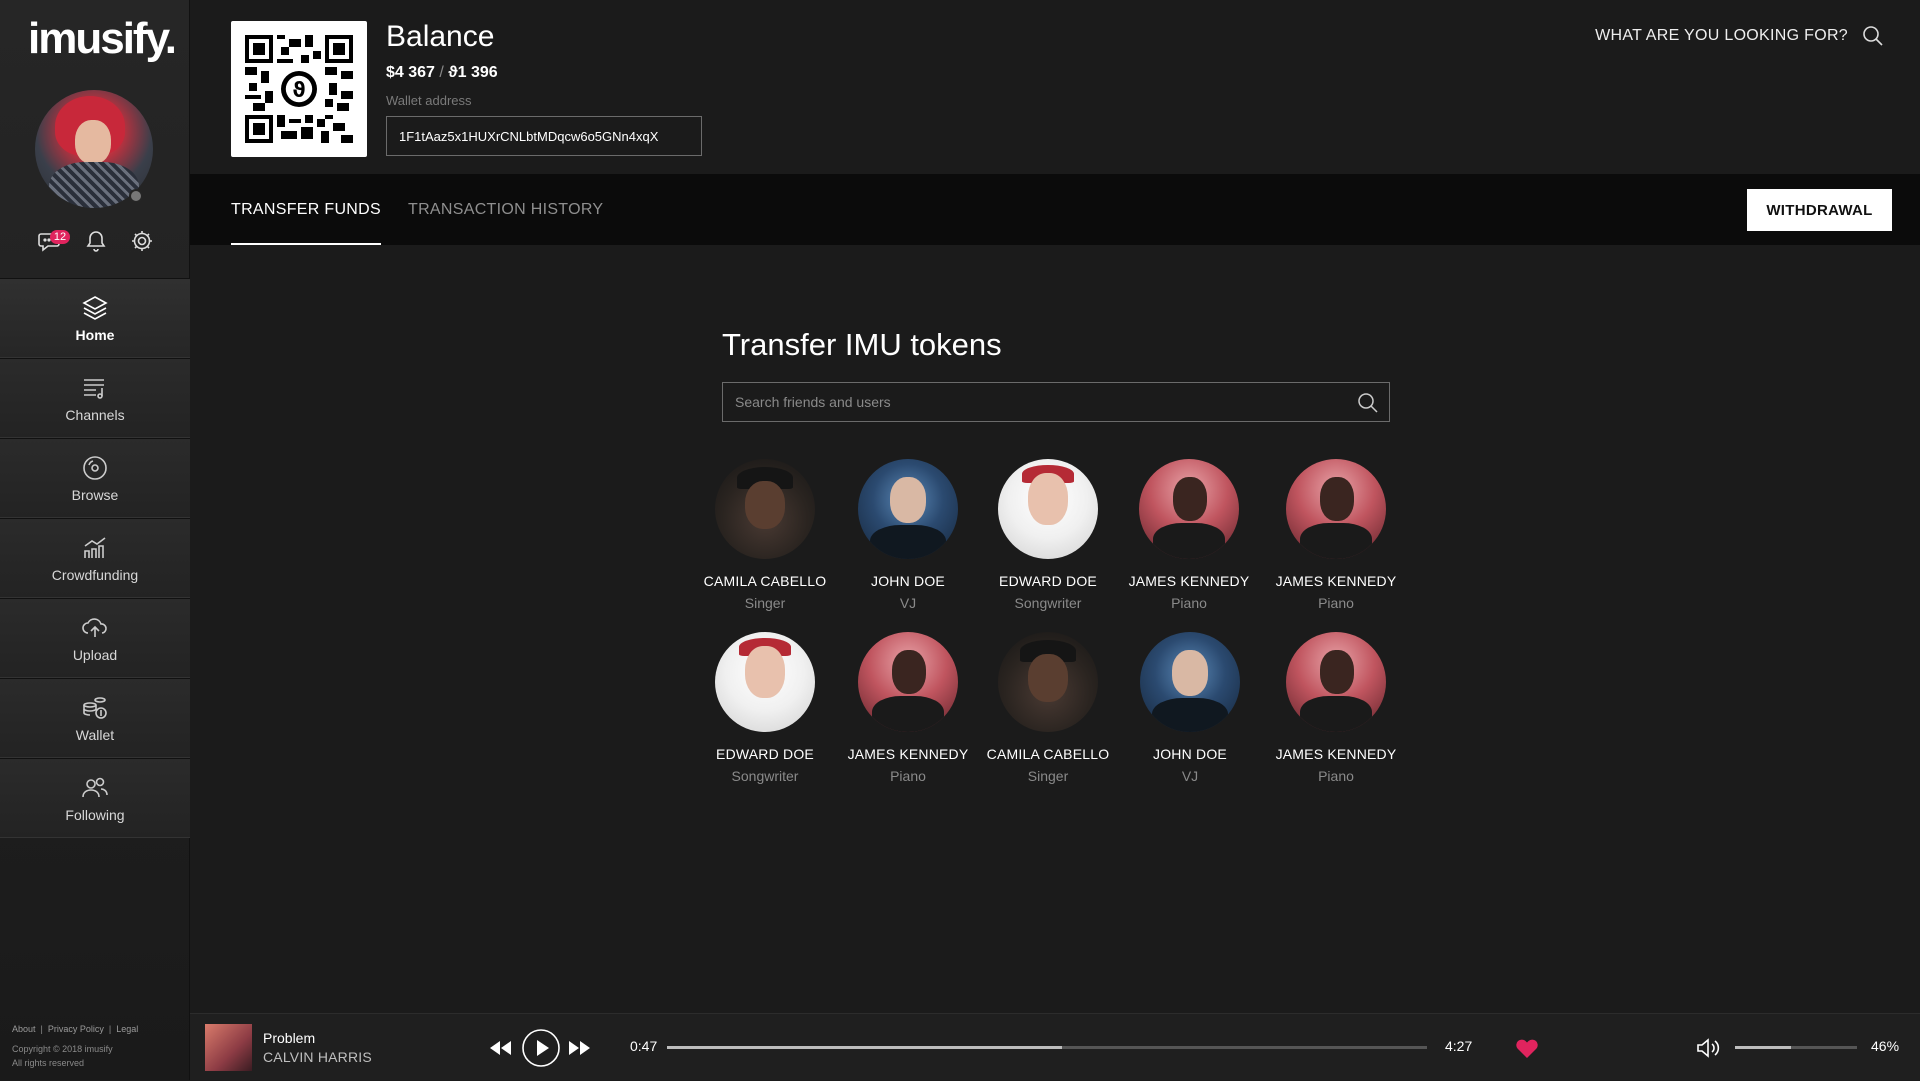 The height and width of the screenshot is (1081, 1920). Describe the element at coordinates (1459, 1046) in the screenshot. I see `track-duration: 4:27` at that location.